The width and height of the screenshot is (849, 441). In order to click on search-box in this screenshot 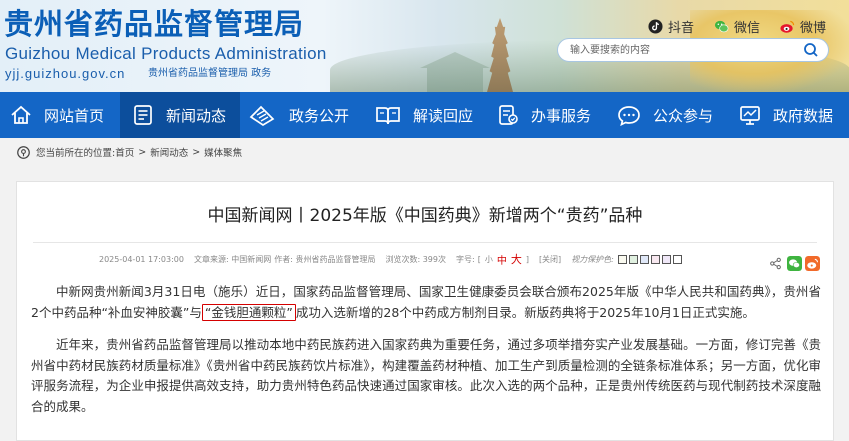, I will do `click(693, 50)`.